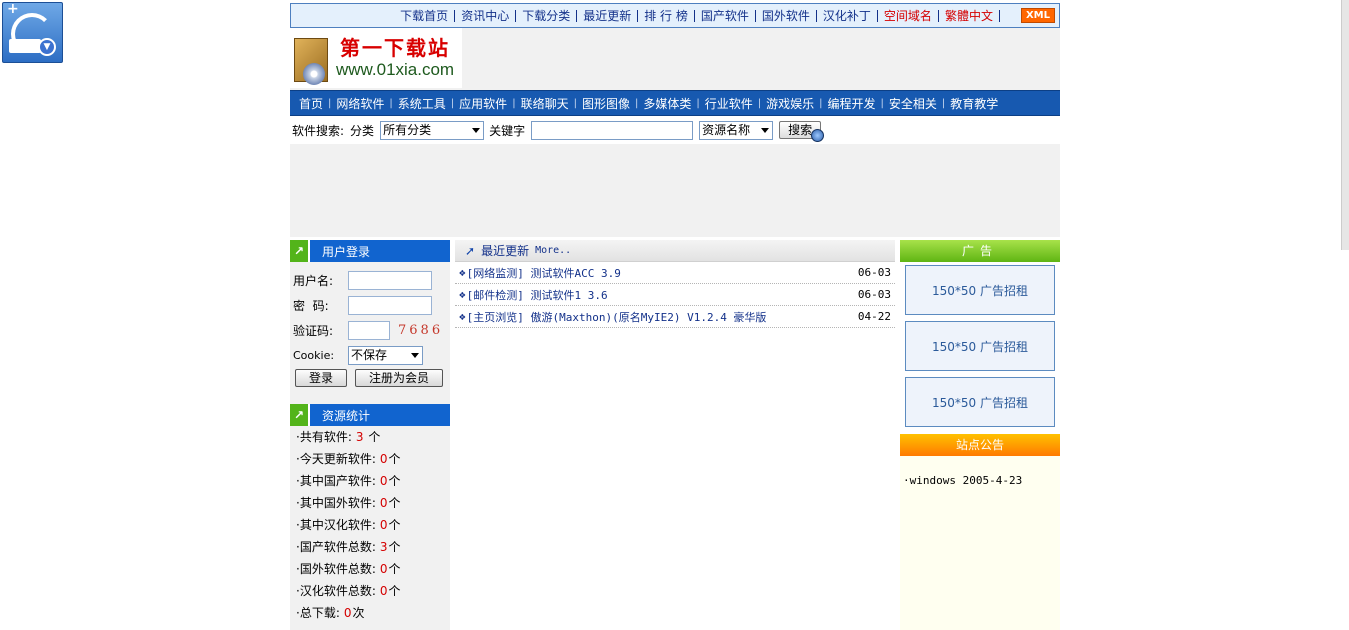 The image size is (1349, 630). What do you see at coordinates (359, 437) in the screenshot?
I see `stat-value: 3` at bounding box center [359, 437].